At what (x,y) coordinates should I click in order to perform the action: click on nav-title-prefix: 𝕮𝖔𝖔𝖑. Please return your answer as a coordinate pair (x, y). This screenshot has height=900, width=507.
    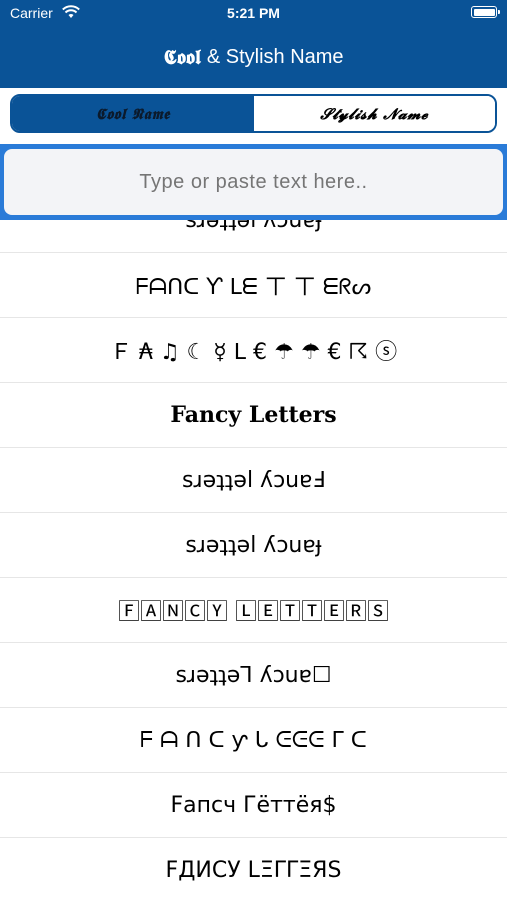
    Looking at the image, I should click on (182, 57).